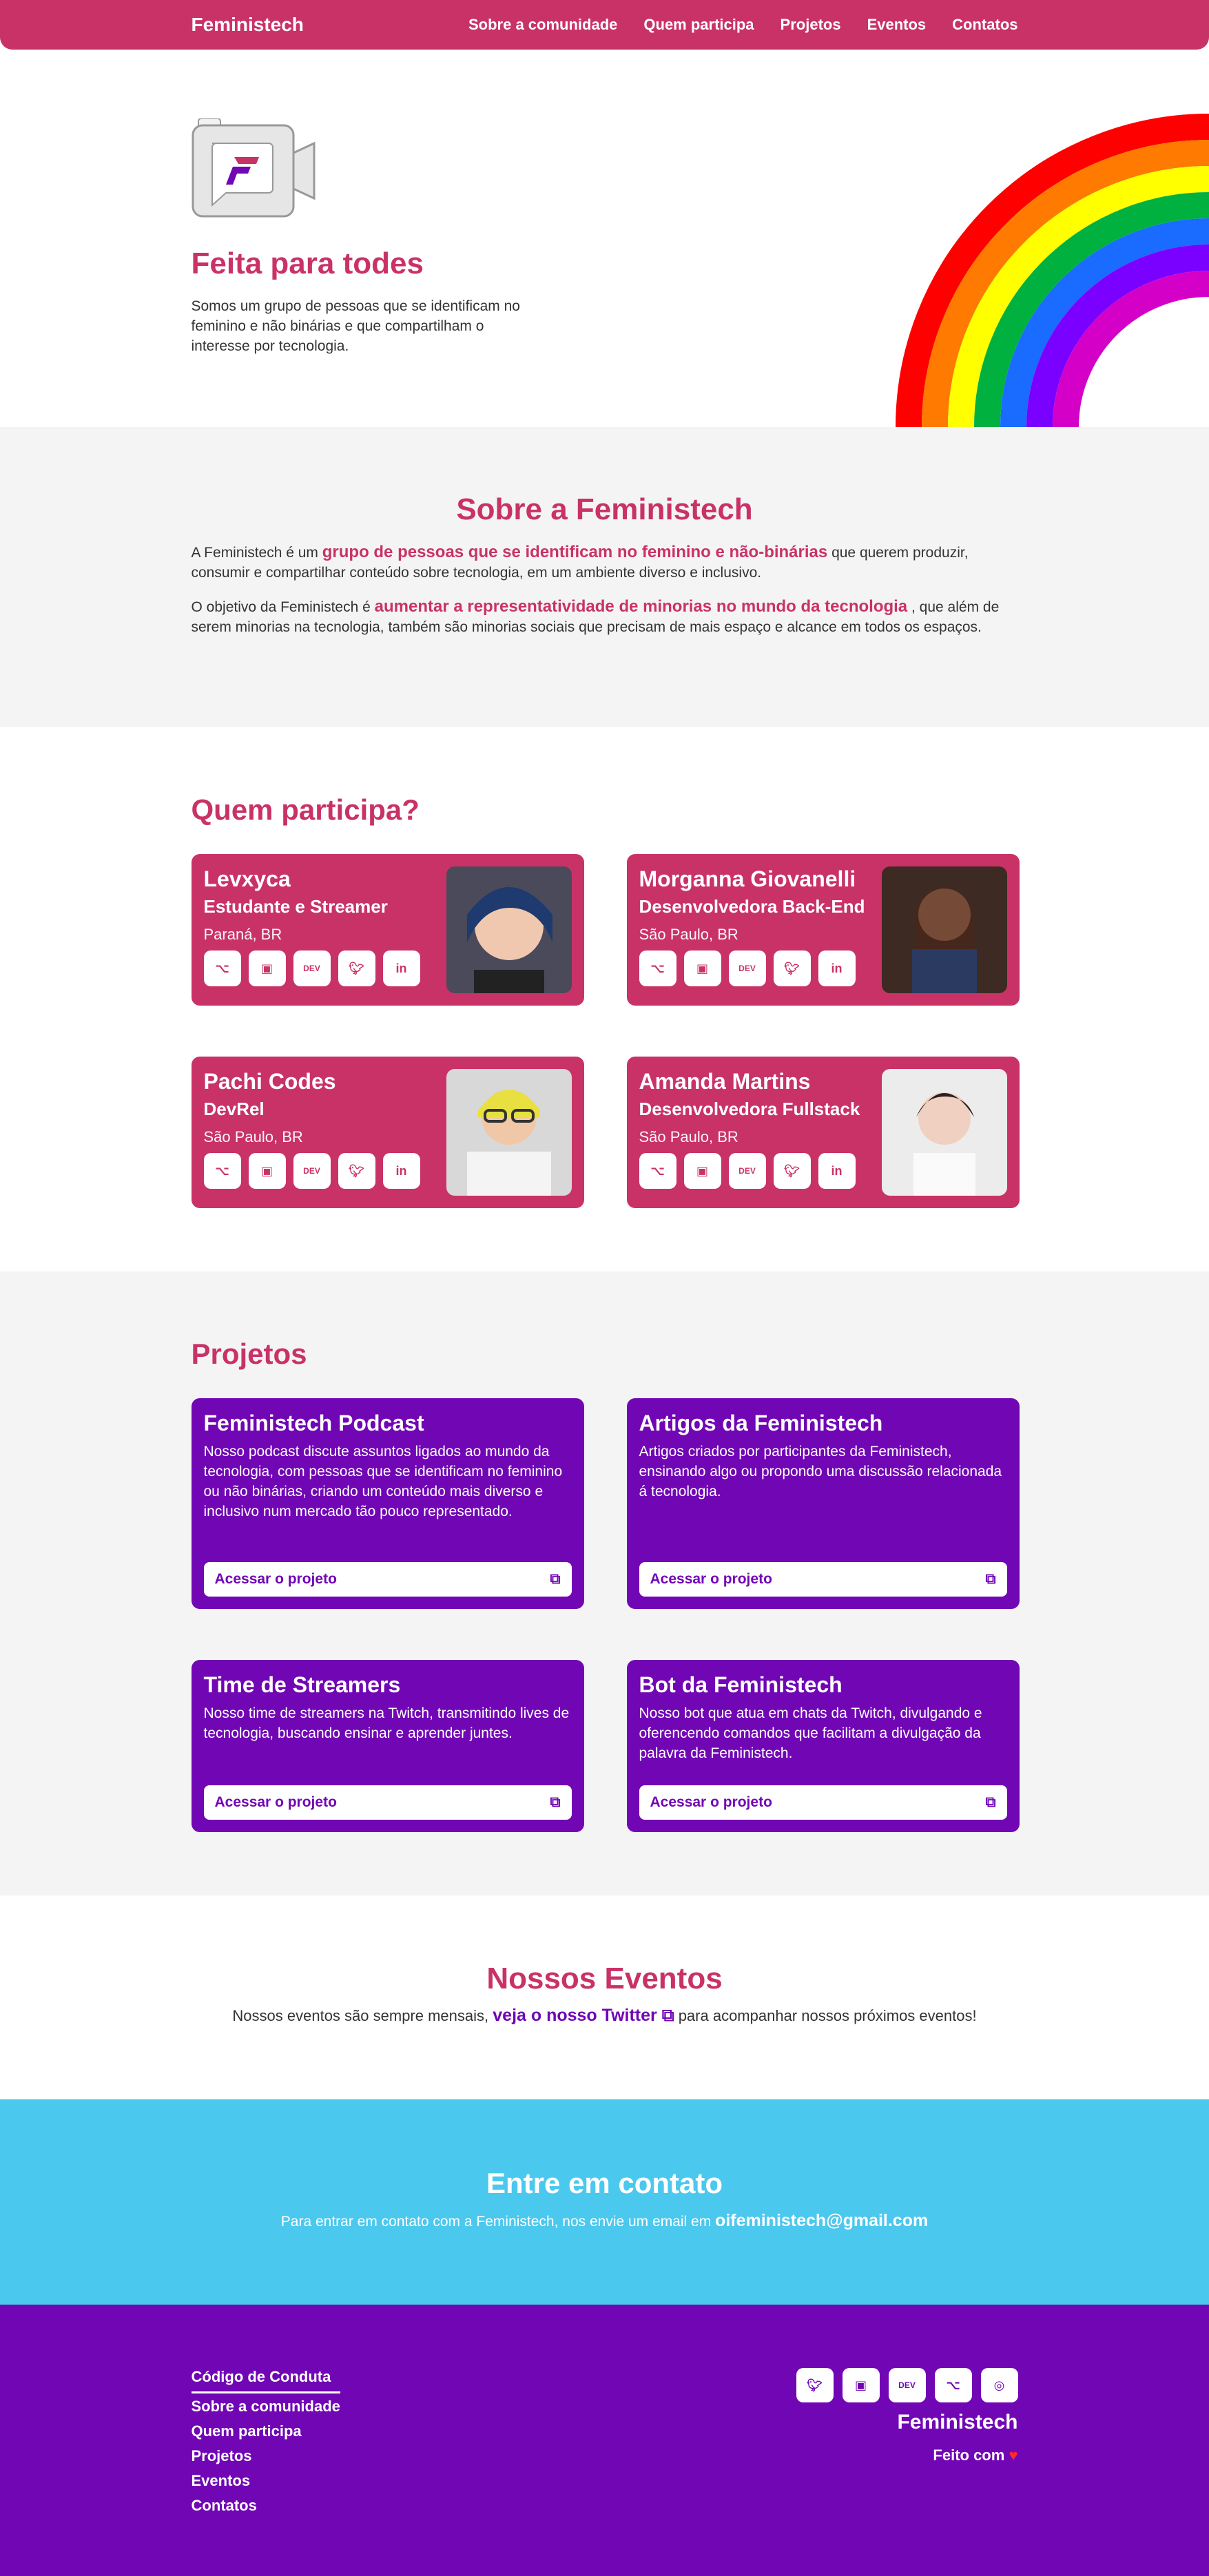 The width and height of the screenshot is (1209, 2576). I want to click on brand-logo-text: Feministech, so click(248, 25).